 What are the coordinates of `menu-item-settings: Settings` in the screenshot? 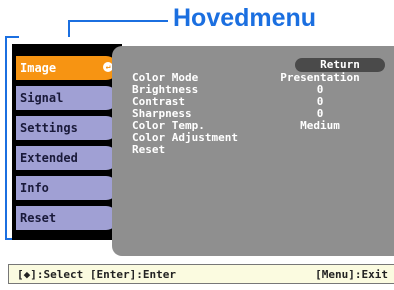 It's located at (67, 128).